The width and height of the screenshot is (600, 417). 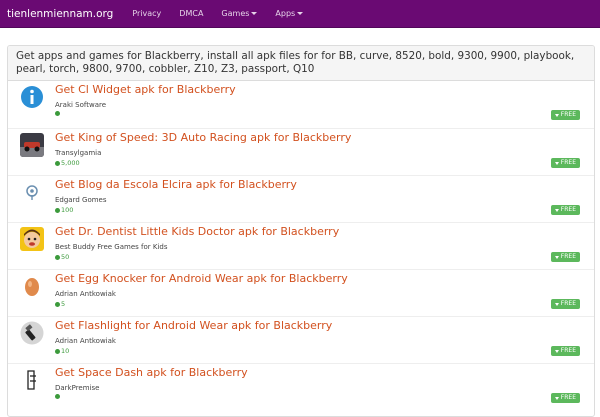 What do you see at coordinates (67, 210) in the screenshot?
I see `download-count-value: 100` at bounding box center [67, 210].